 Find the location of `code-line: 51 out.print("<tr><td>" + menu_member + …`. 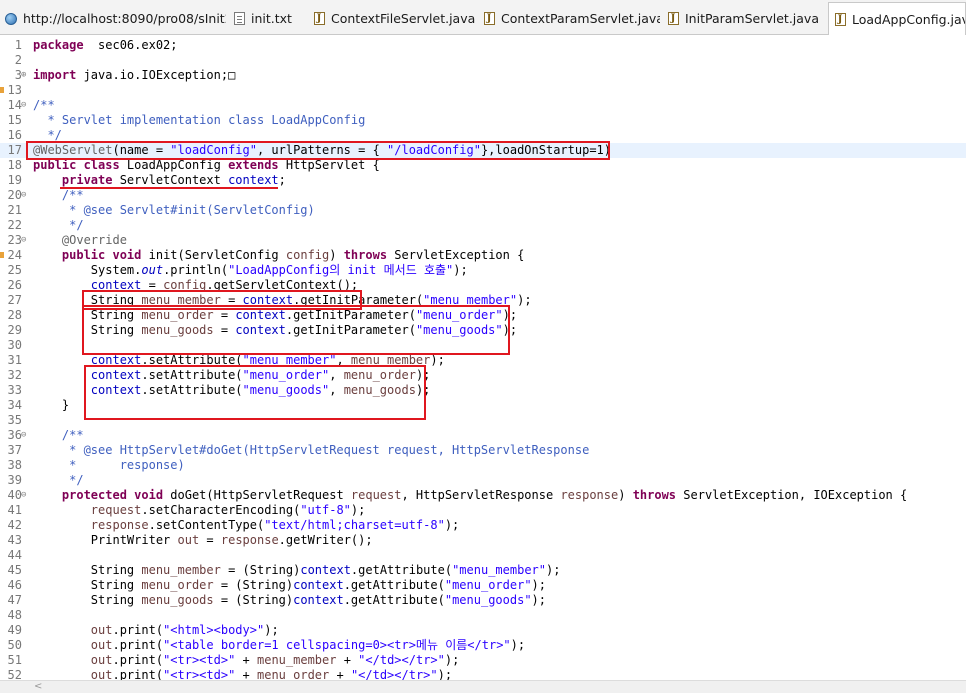

code-line: 51 out.print("<tr><td>" + menu_member + … is located at coordinates (483, 660).